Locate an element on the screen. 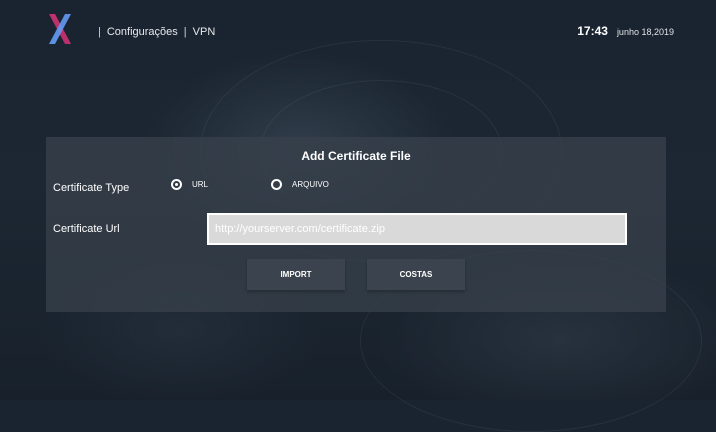 The image size is (716, 432). x-logo-icon is located at coordinates (60, 29).